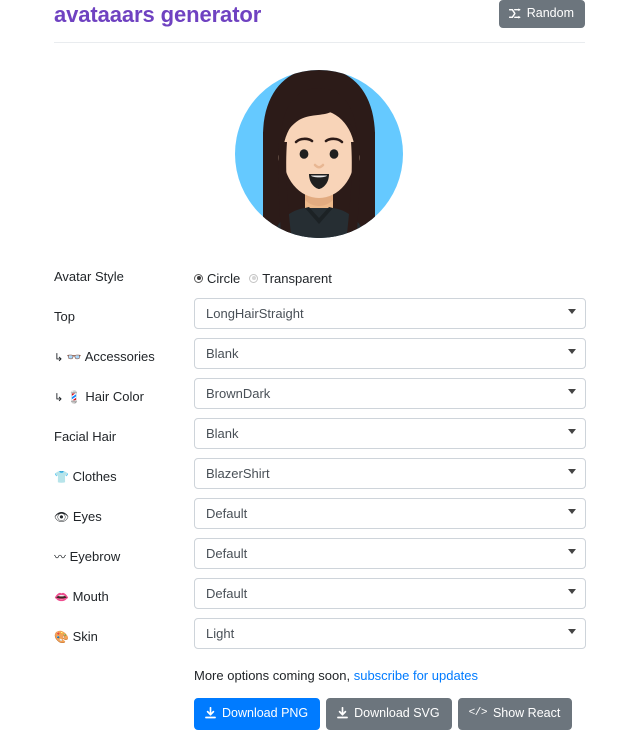  I want to click on select-facial-hair-value: Blank, so click(222, 433).